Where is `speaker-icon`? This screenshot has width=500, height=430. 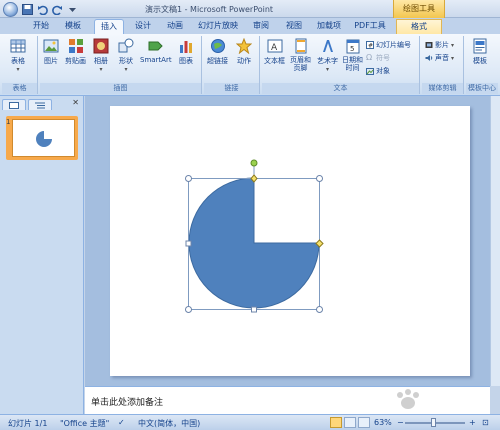
speaker-icon is located at coordinates (429, 58).